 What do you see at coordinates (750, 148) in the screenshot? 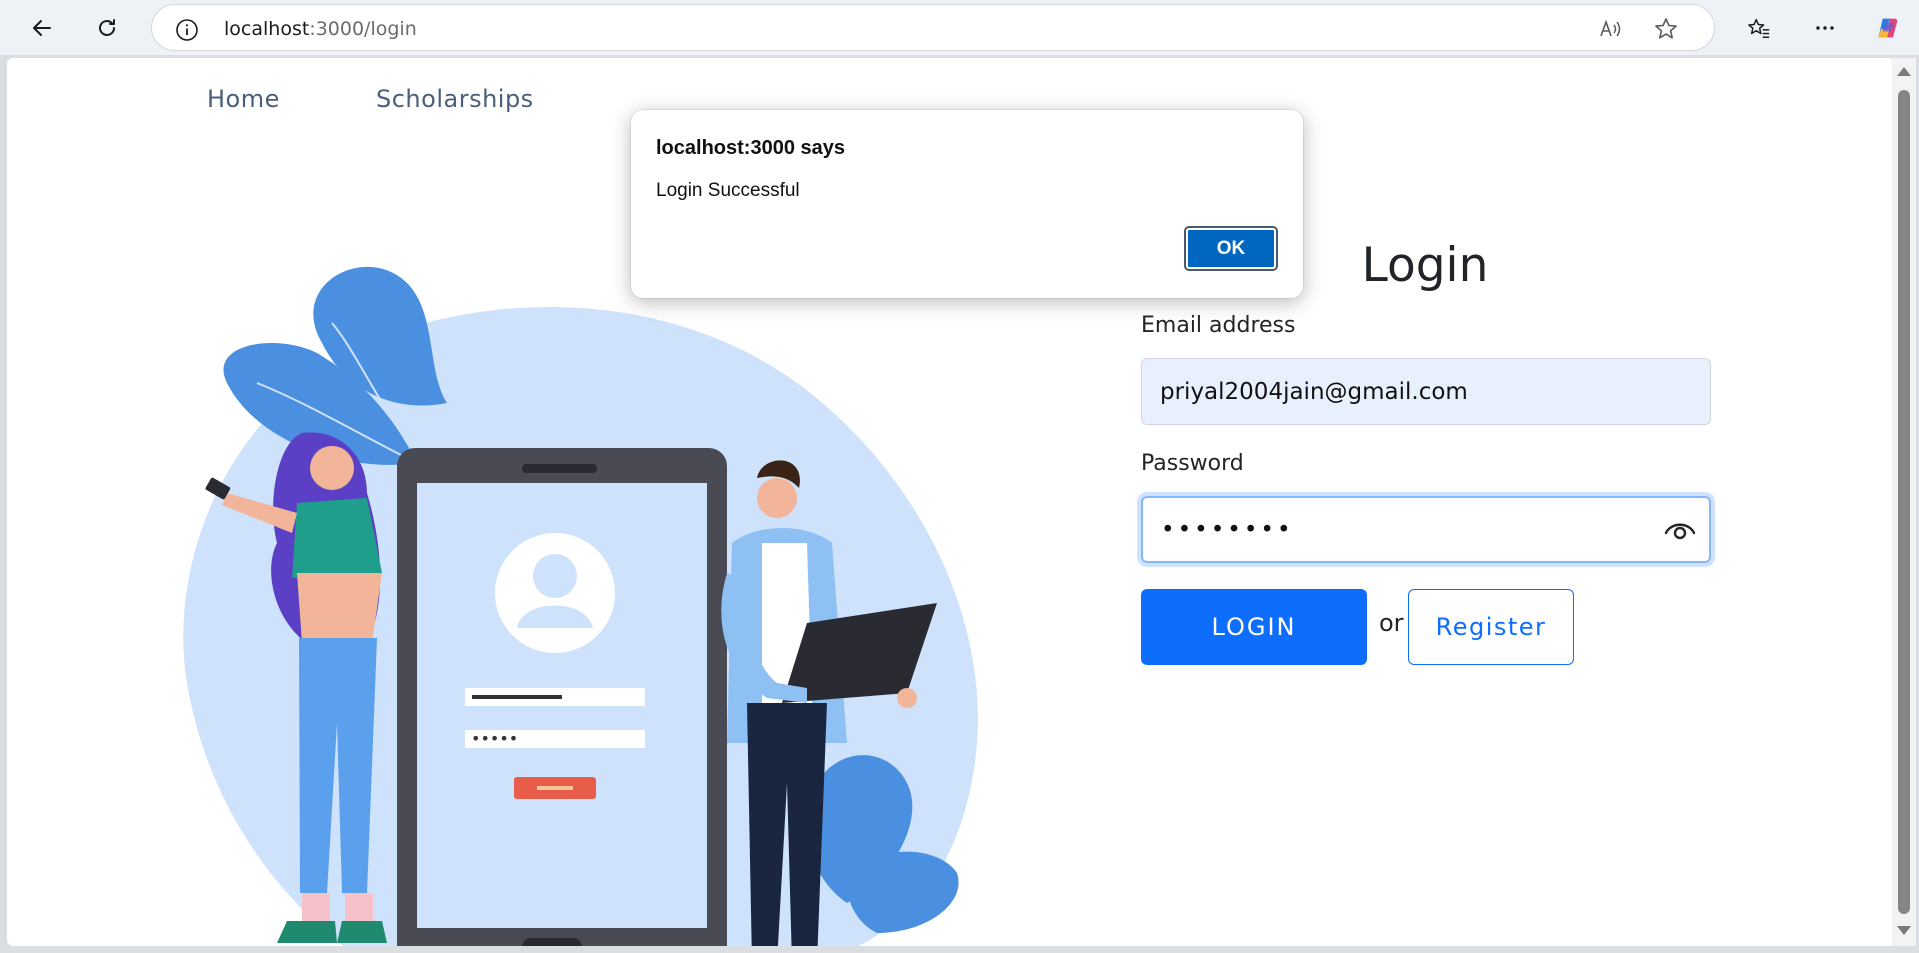
I see `dialog-title: localhost:3000 says` at bounding box center [750, 148].